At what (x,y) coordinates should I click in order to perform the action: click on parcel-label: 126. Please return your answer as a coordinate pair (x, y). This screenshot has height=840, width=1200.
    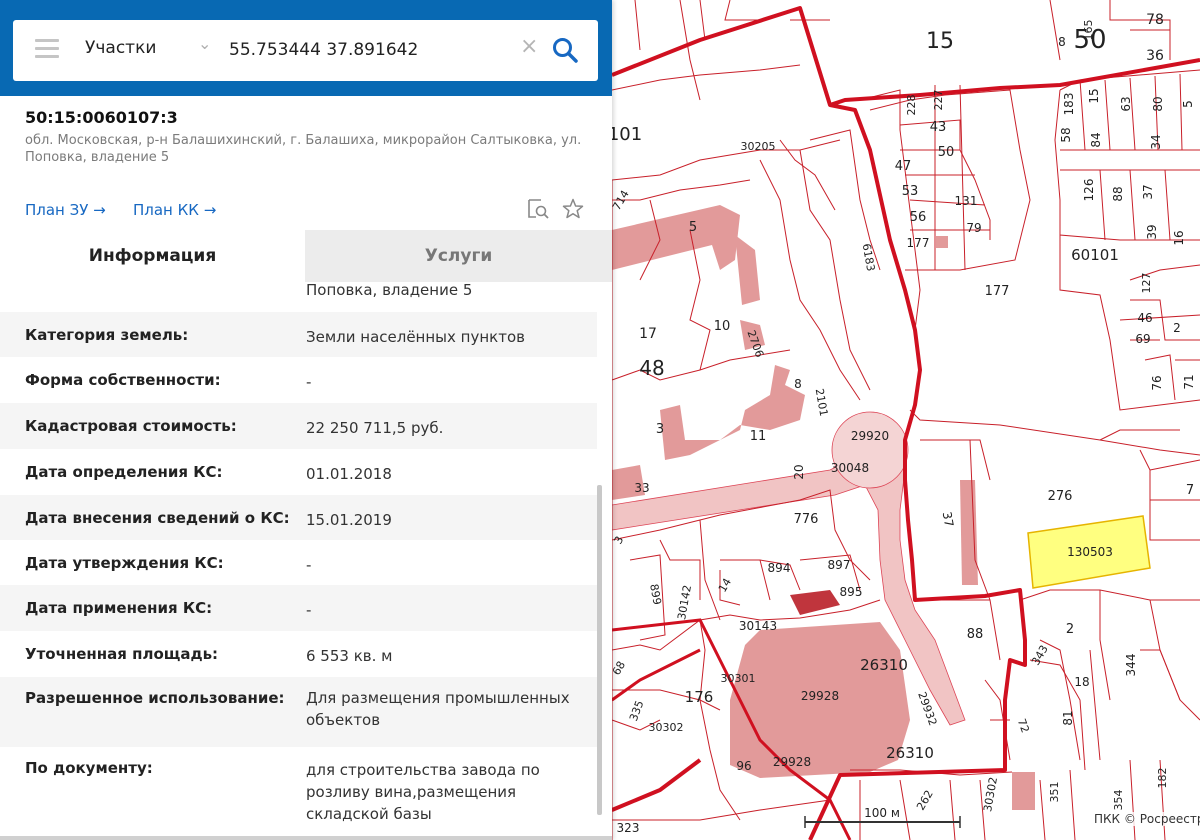
    Looking at the image, I should click on (1089, 190).